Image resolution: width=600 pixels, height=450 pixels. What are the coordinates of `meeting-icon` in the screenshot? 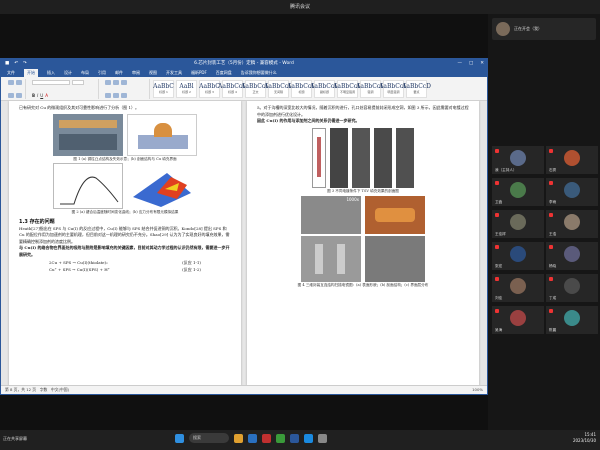 It's located at (308, 438).